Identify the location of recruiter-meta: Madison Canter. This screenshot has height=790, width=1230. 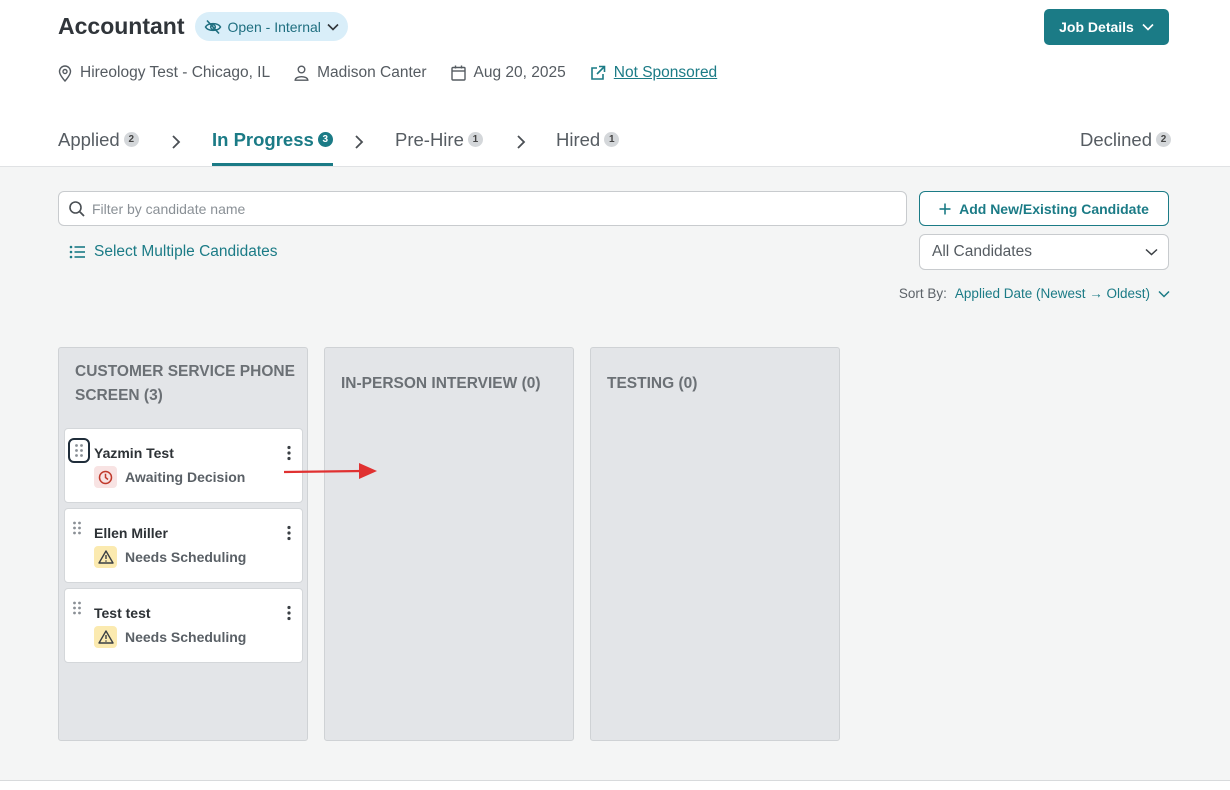
(360, 73).